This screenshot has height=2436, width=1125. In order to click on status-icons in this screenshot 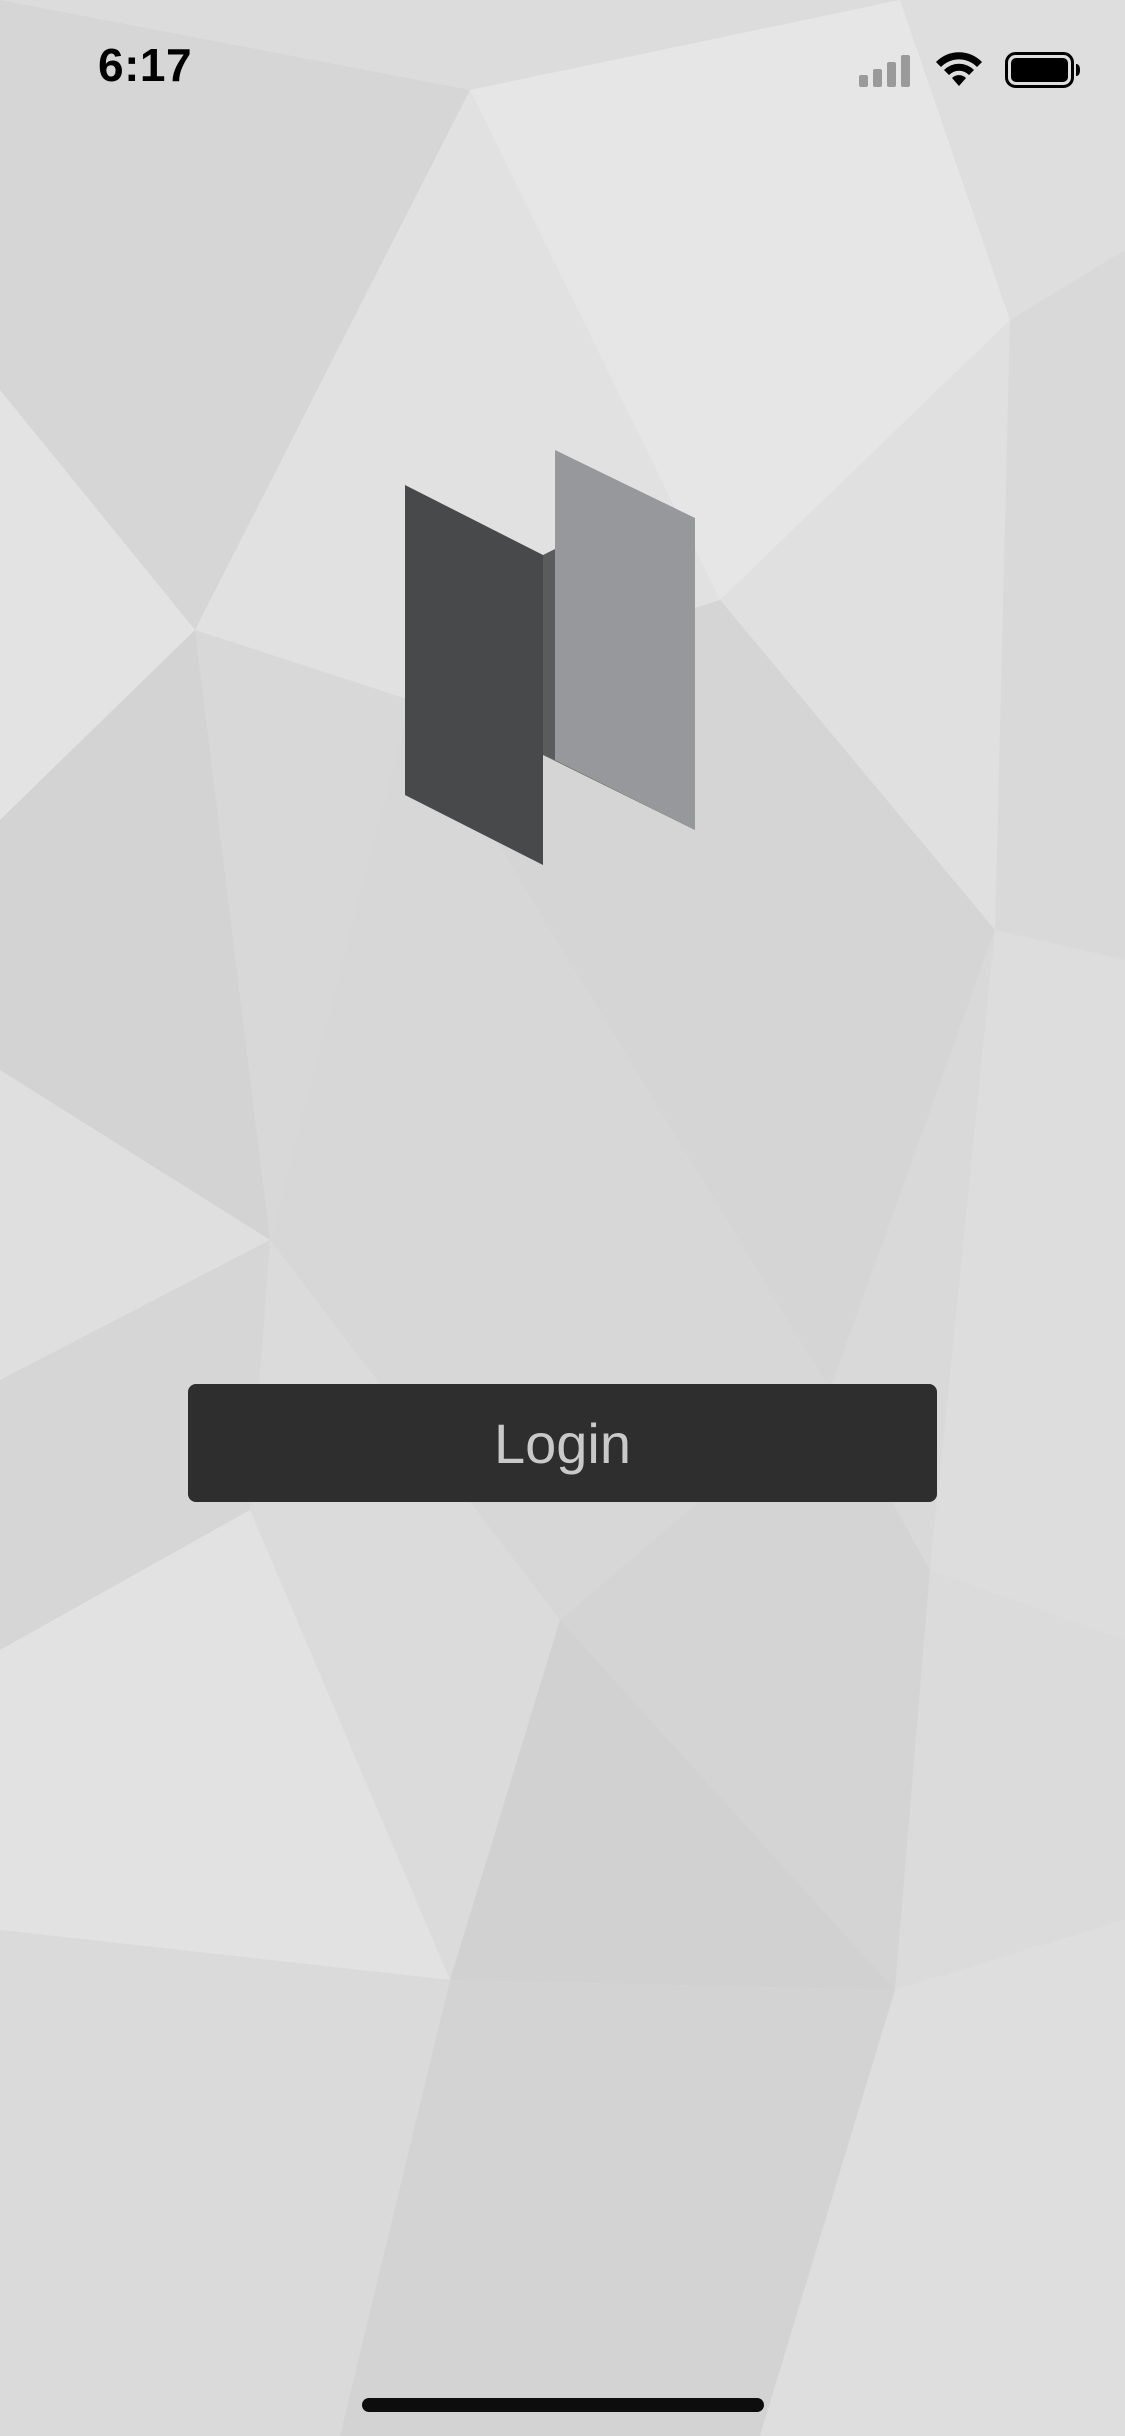, I will do `click(970, 70)`.